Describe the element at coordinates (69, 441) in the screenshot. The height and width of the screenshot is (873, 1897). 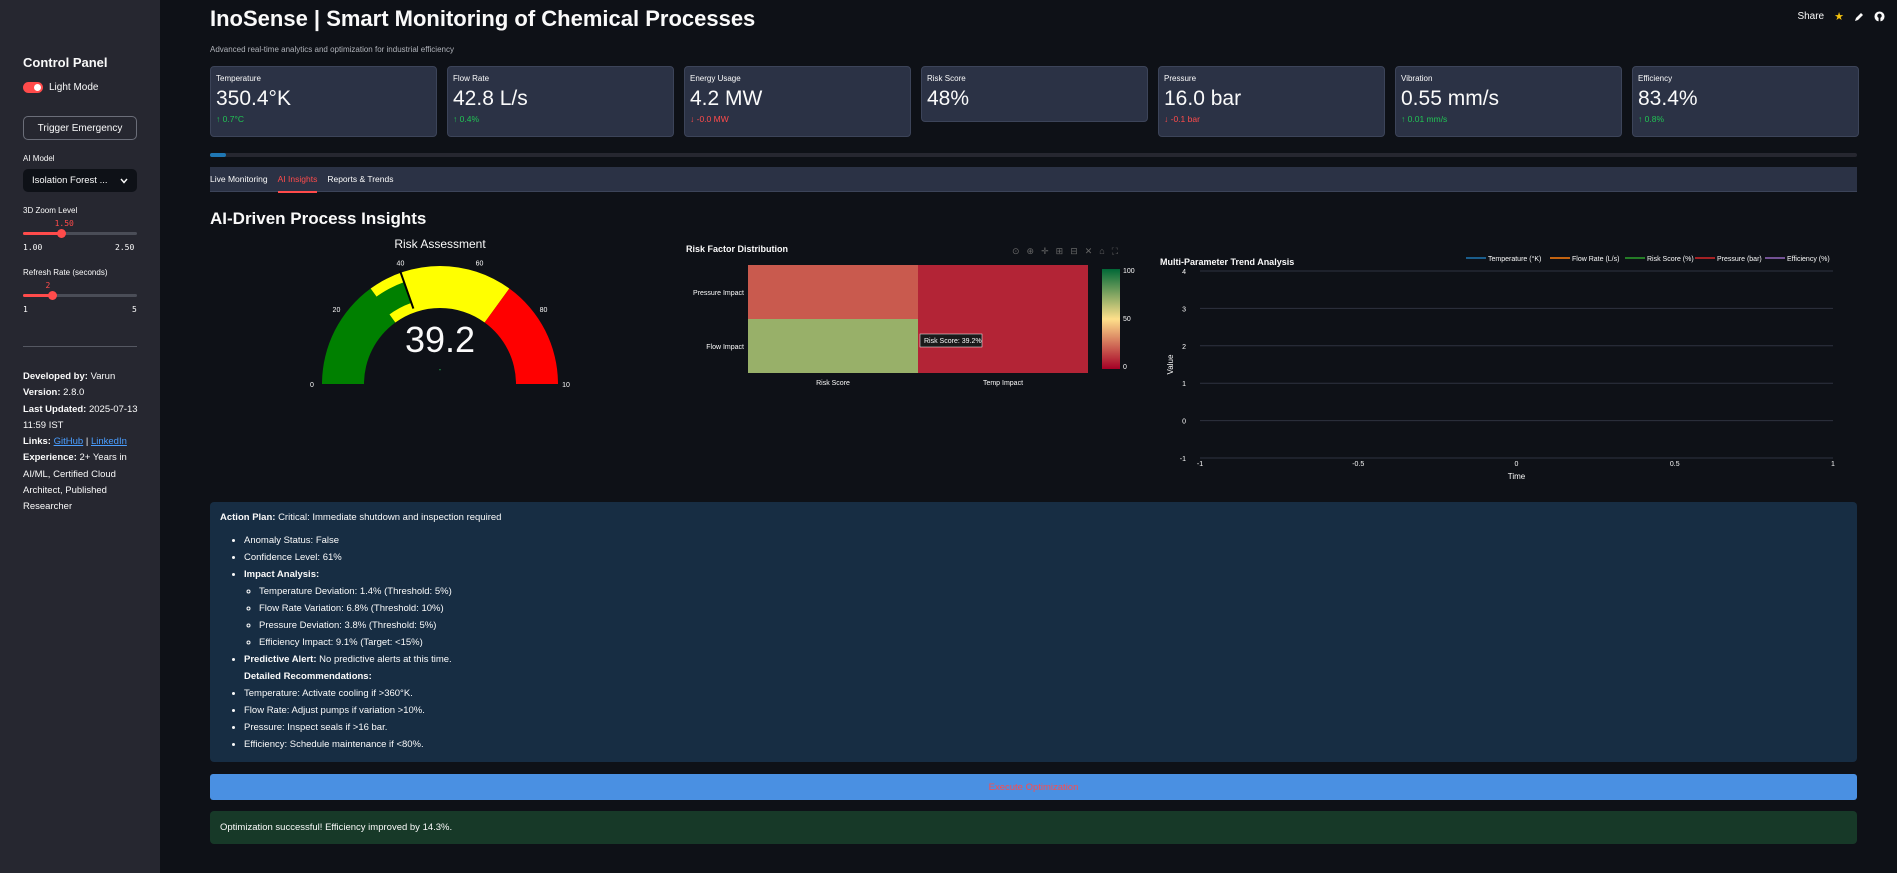
I see `github-link: GitHub` at that location.